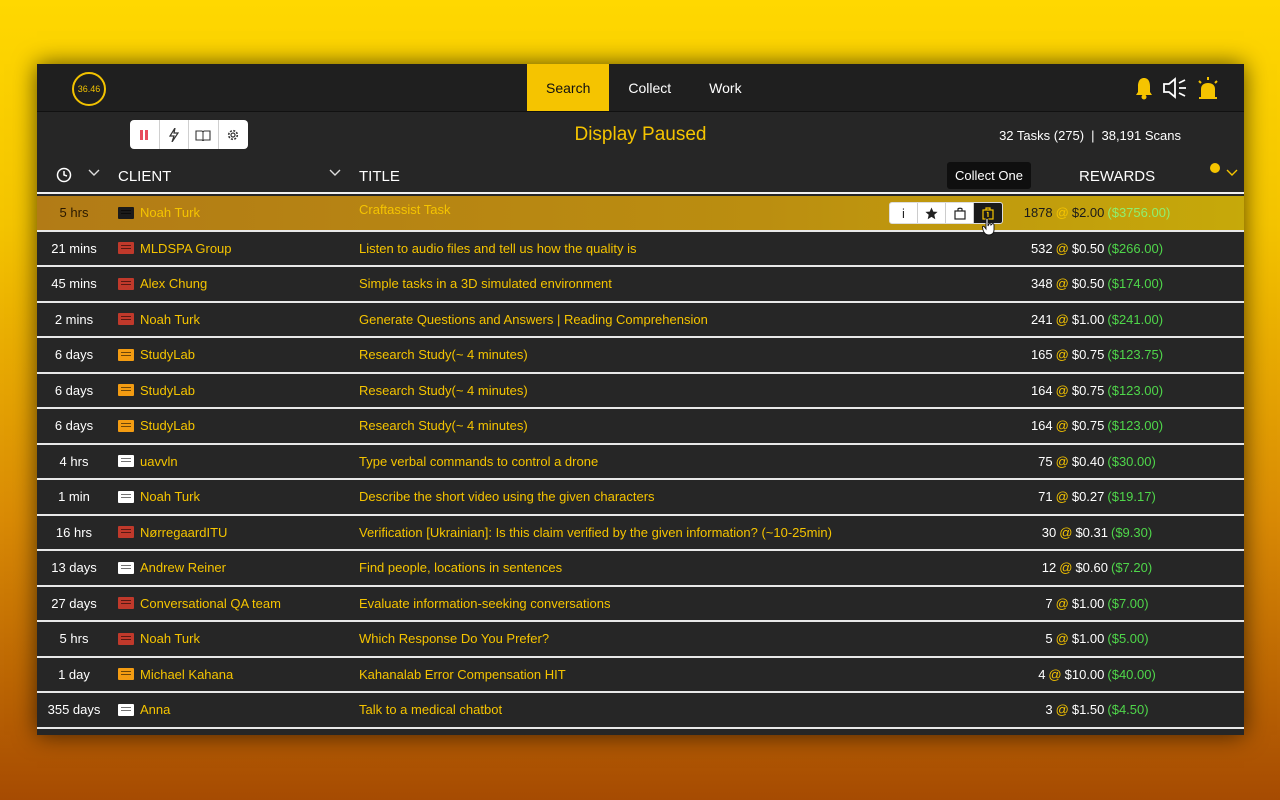 This screenshot has height=800, width=1280. What do you see at coordinates (1097, 354) in the screenshot?
I see `reward-cell: 165 @ $0.75 ($123.75)` at bounding box center [1097, 354].